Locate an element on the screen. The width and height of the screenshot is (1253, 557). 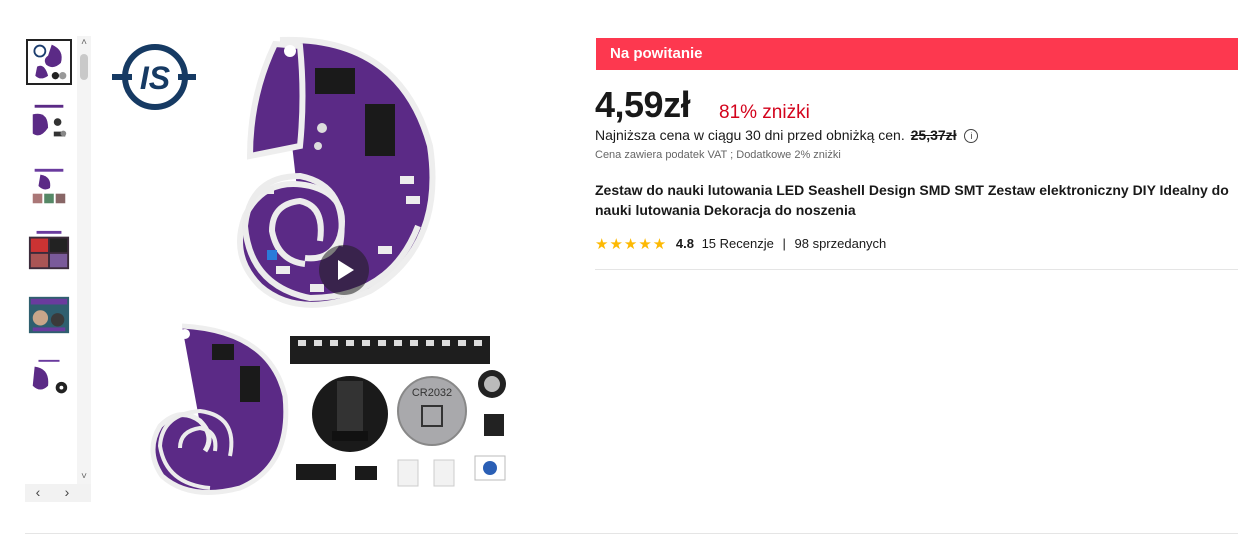
rating-score: 4.8 is located at coordinates (684, 243).